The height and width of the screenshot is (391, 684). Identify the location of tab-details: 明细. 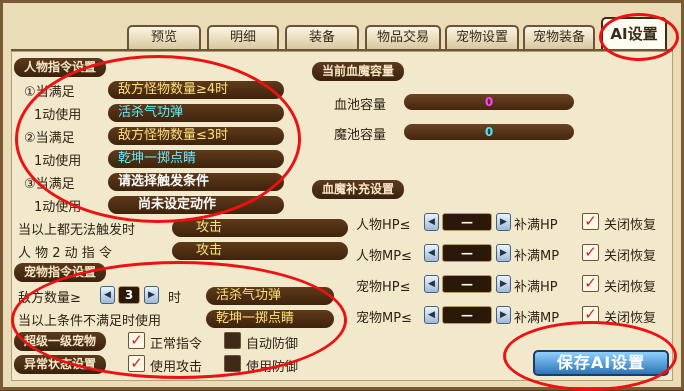
(243, 37).